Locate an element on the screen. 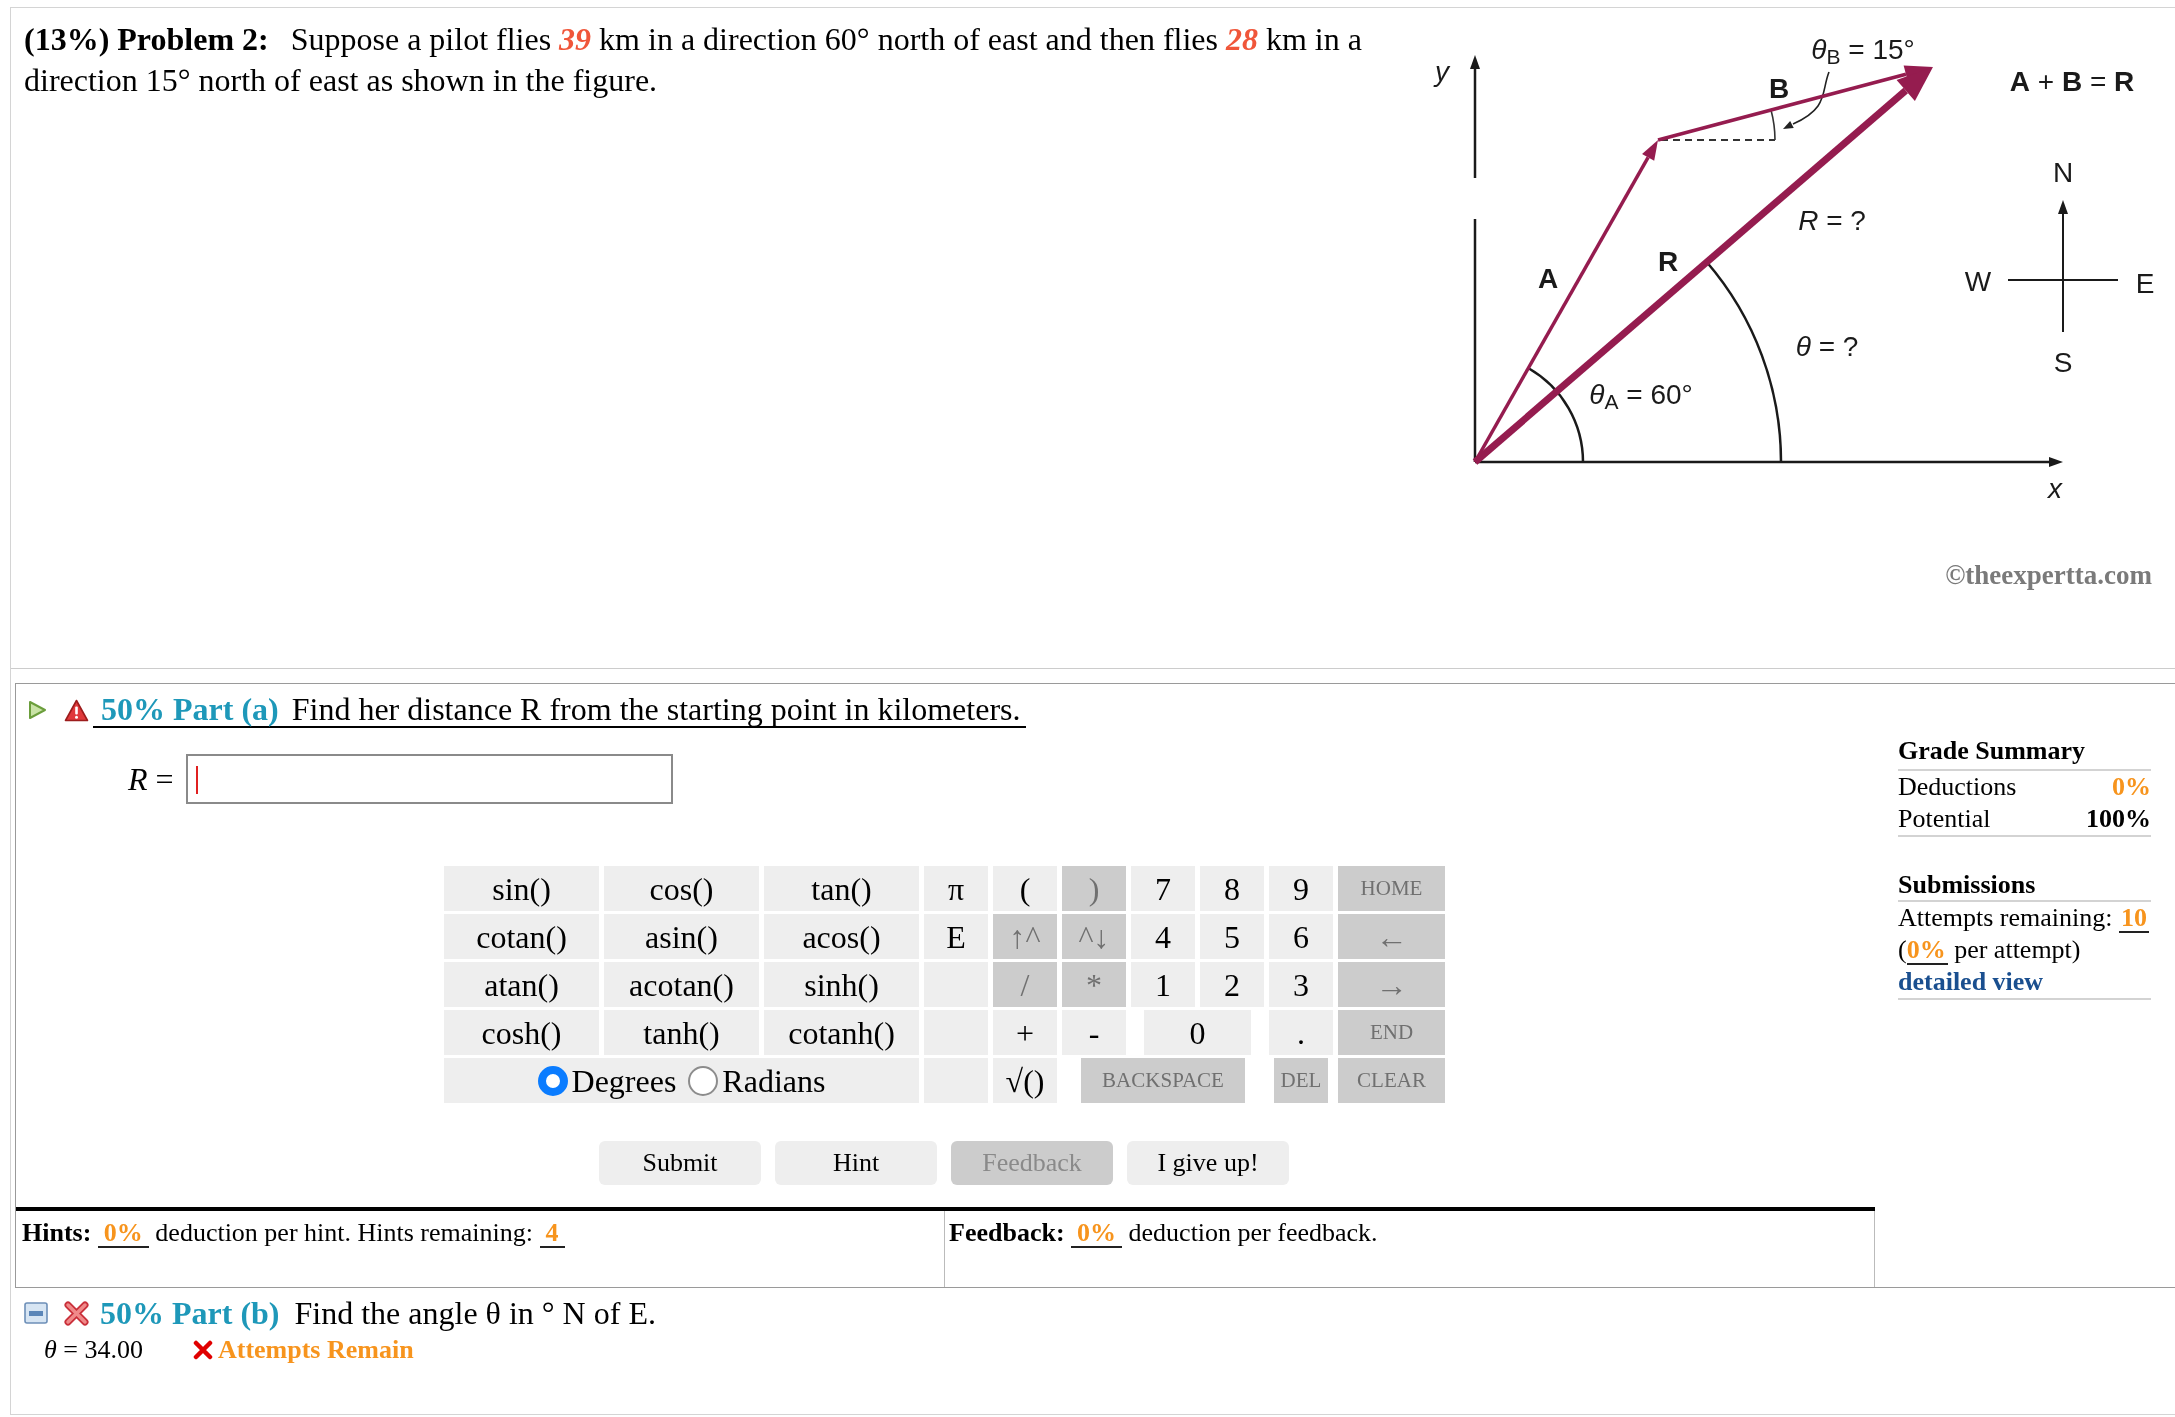  attempts-remaining: Attempts remaining: 10 is located at coordinates (2024, 918).